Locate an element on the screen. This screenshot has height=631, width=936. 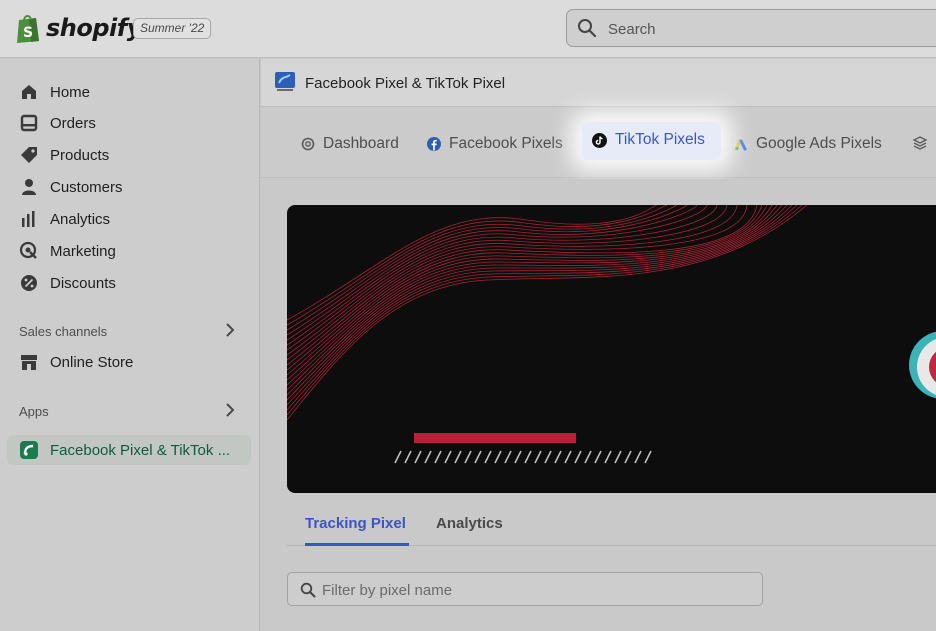
sidebar-item-discounts: Discounts is located at coordinates (67, 283).